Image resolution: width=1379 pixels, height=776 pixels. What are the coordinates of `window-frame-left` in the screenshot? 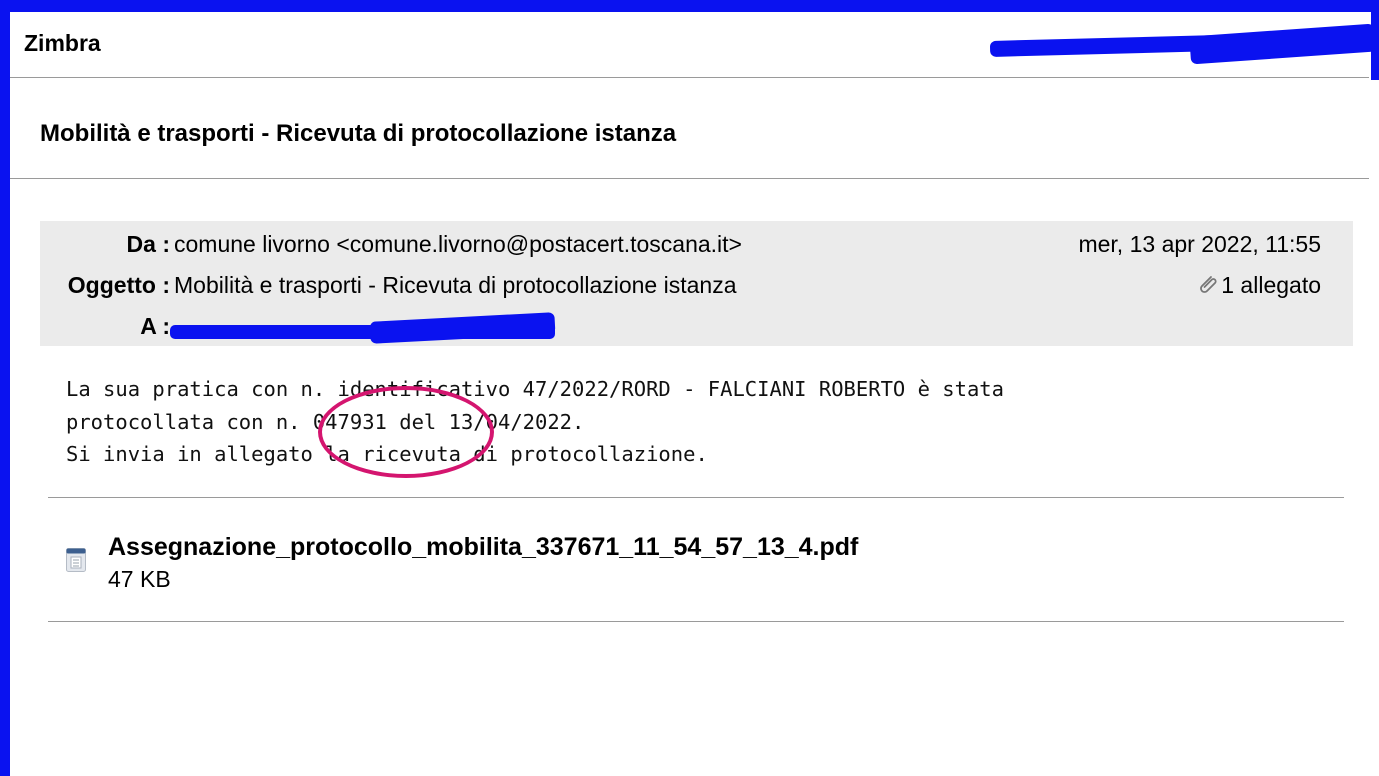 It's located at (5, 388).